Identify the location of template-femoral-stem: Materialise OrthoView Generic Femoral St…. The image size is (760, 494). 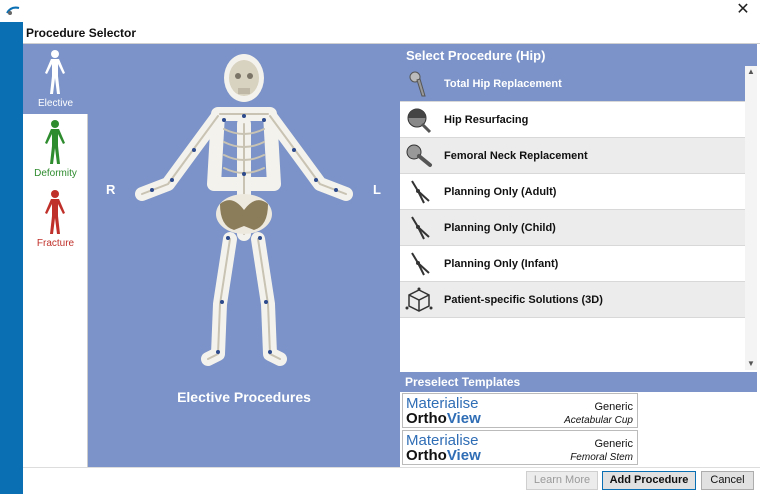
(520, 447).